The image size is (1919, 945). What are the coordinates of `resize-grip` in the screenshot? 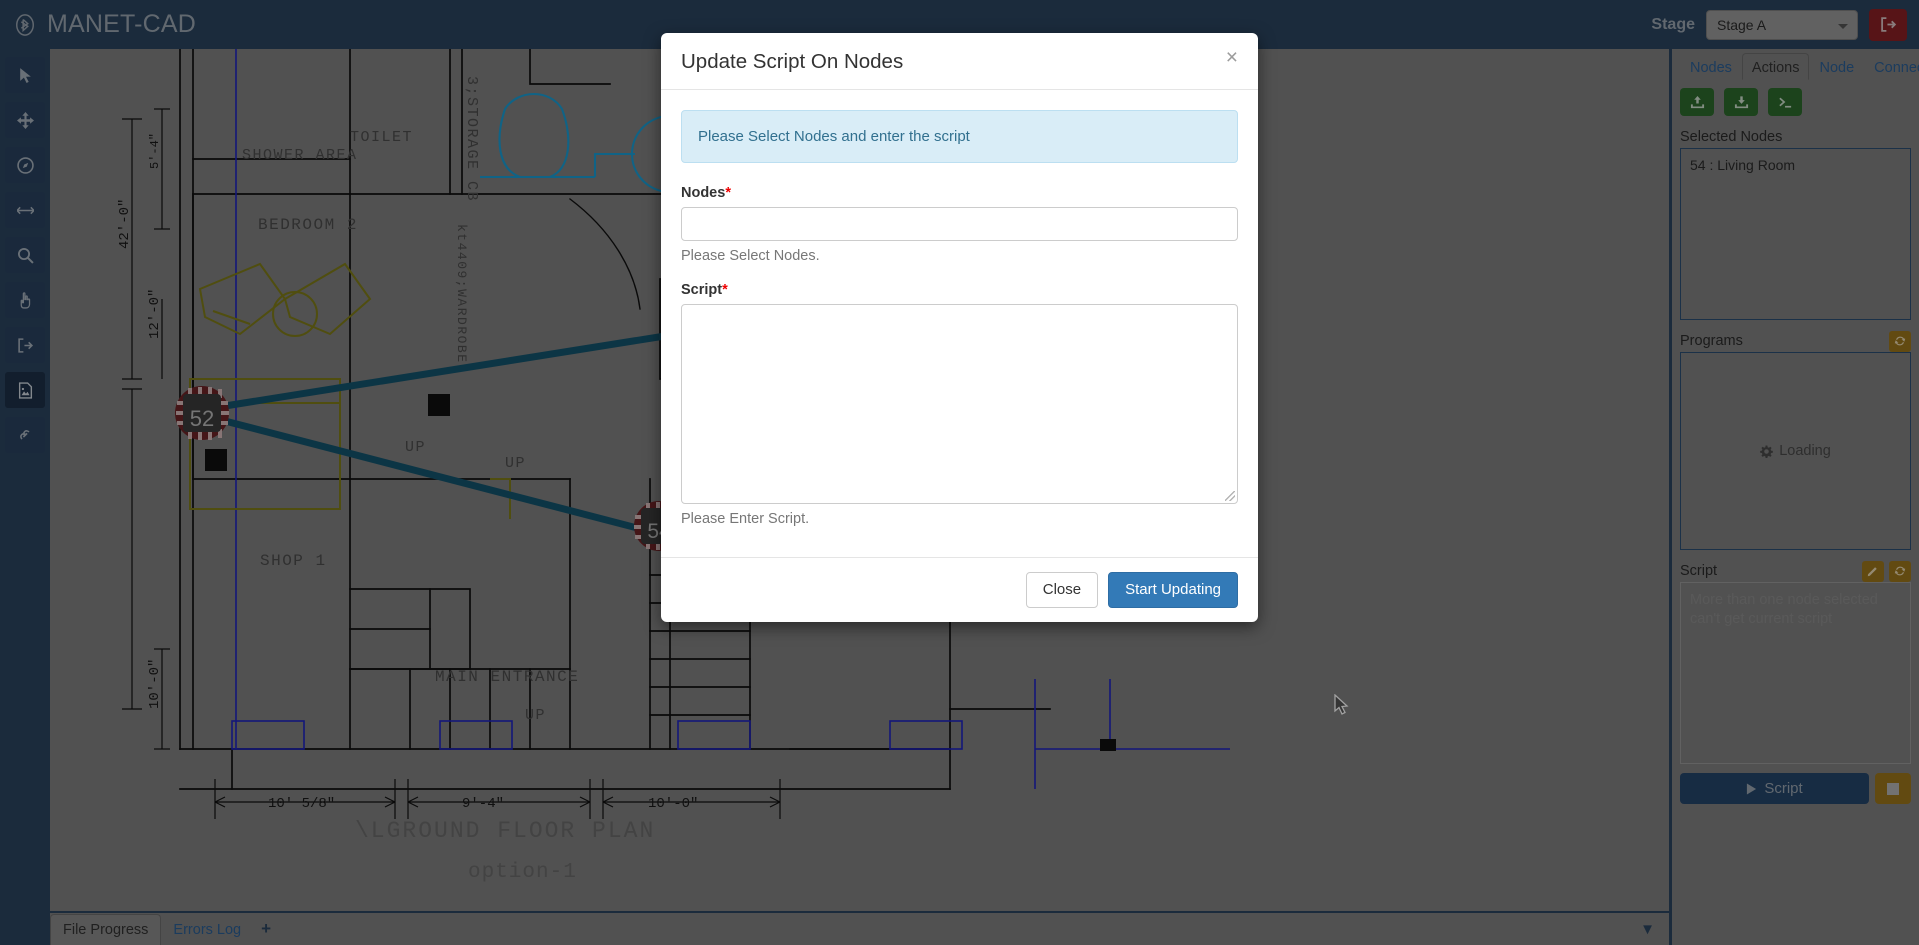 It's located at (1230, 496).